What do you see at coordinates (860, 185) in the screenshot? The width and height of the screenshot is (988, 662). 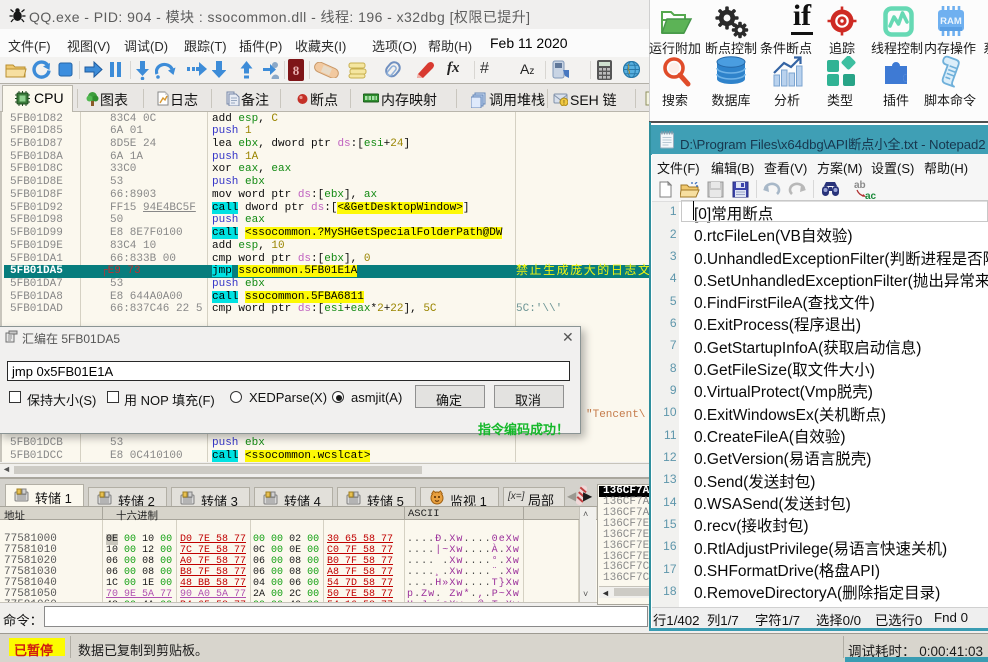 I see `svg-text: ab` at bounding box center [860, 185].